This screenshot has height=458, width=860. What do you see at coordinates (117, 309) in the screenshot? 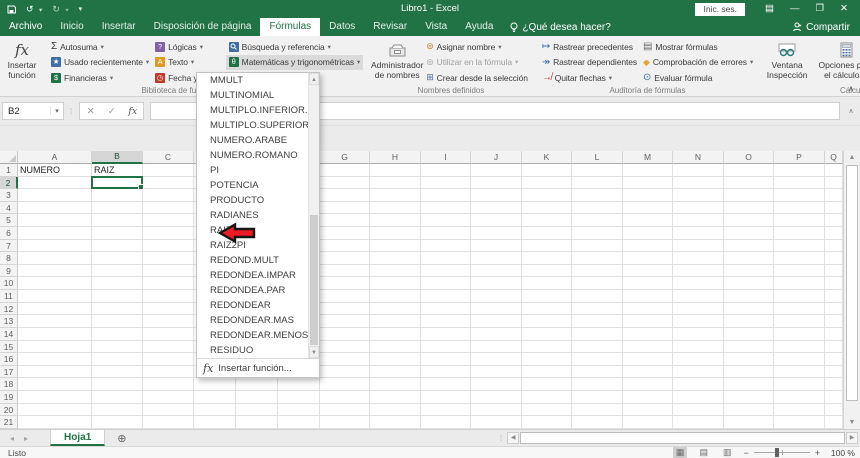
I see `cell-b12` at bounding box center [117, 309].